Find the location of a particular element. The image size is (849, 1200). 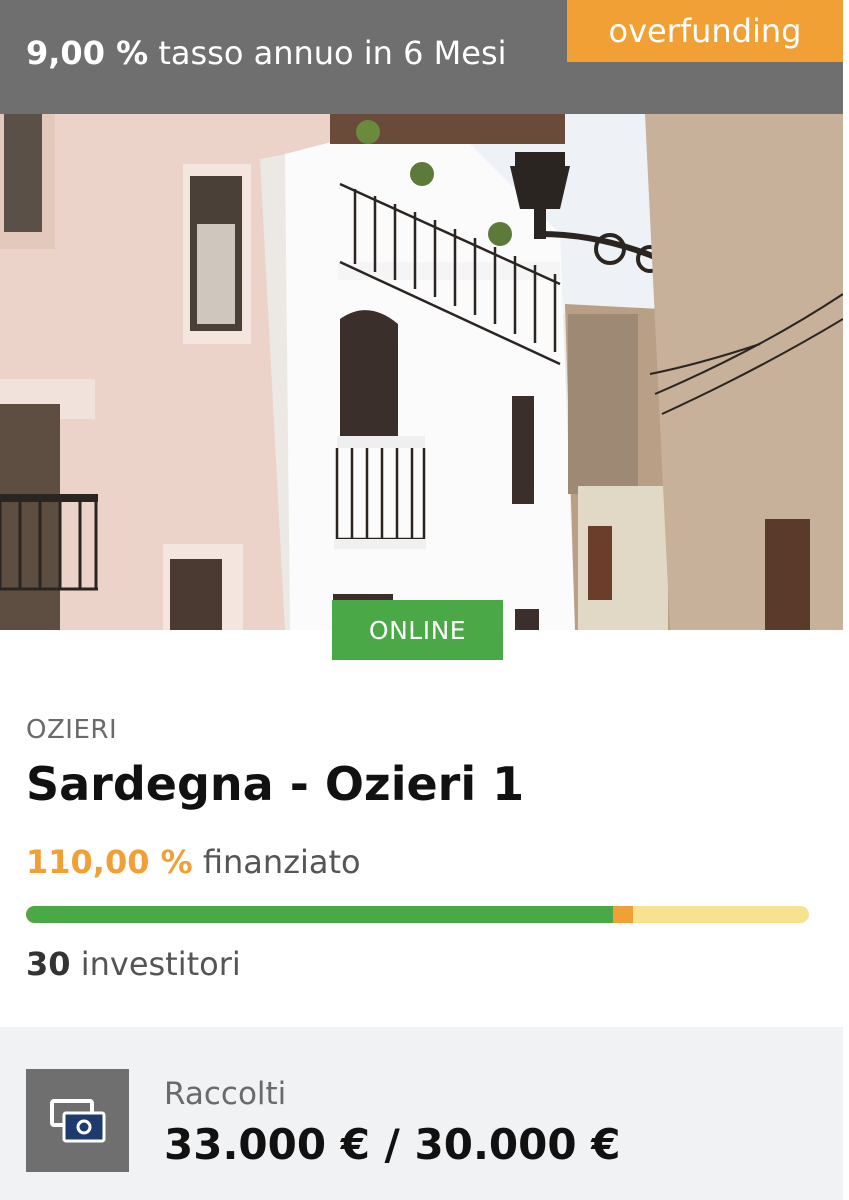

funded-value: 110,00 % is located at coordinates (109, 862).